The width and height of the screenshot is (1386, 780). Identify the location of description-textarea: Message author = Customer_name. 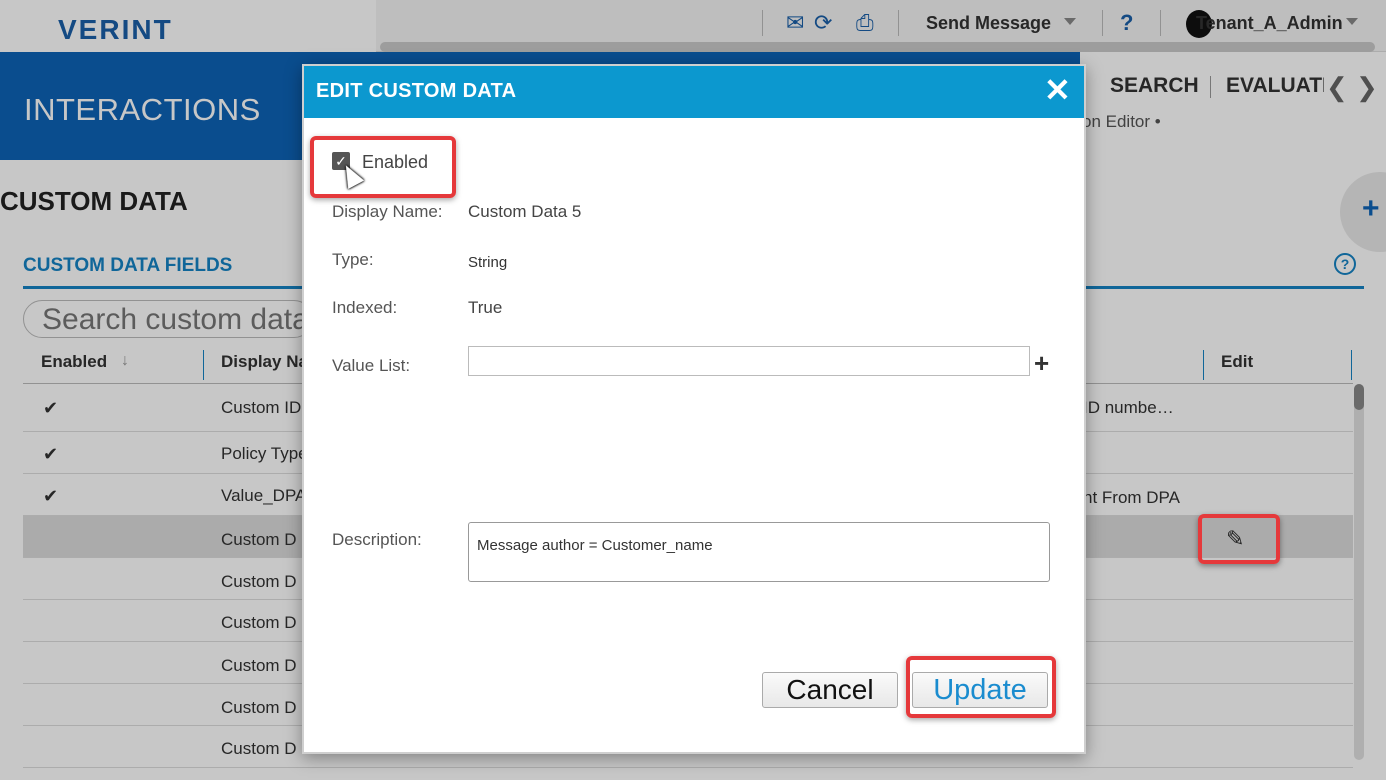
(759, 552).